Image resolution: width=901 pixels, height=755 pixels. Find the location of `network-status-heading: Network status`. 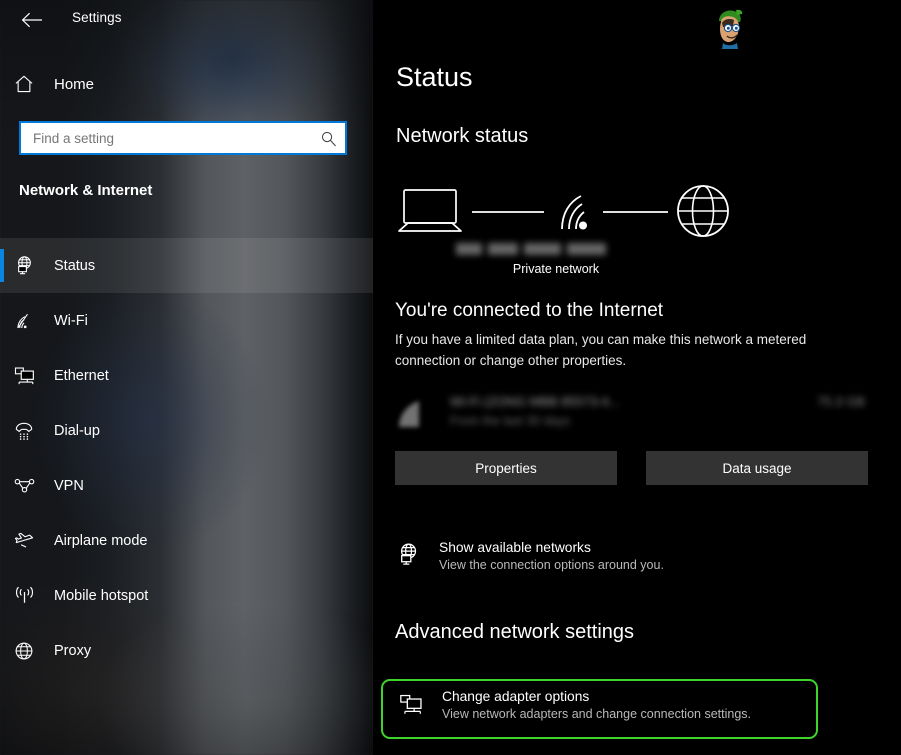

network-status-heading: Network status is located at coordinates (462, 136).